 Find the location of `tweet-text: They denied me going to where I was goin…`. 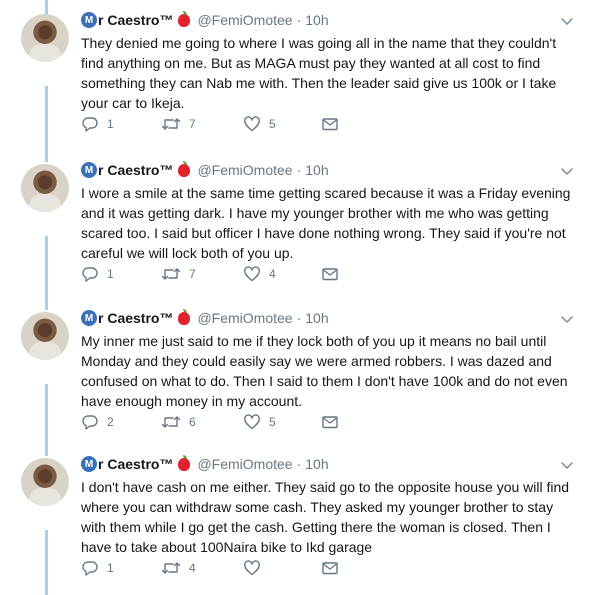

tweet-text: They denied me going to where I was goin… is located at coordinates (319, 73).